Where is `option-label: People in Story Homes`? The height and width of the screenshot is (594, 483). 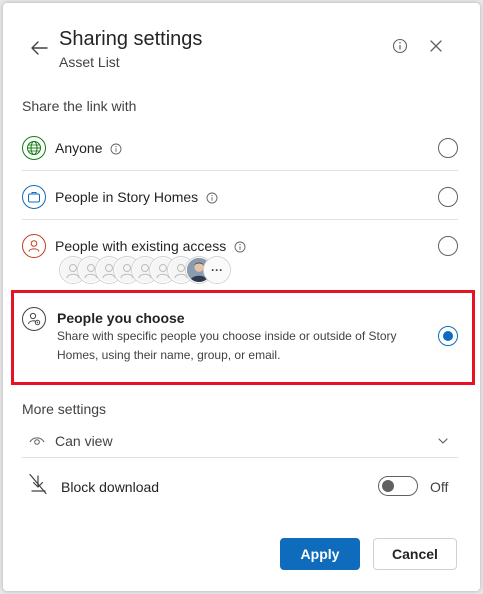 option-label: People in Story Homes is located at coordinates (127, 197).